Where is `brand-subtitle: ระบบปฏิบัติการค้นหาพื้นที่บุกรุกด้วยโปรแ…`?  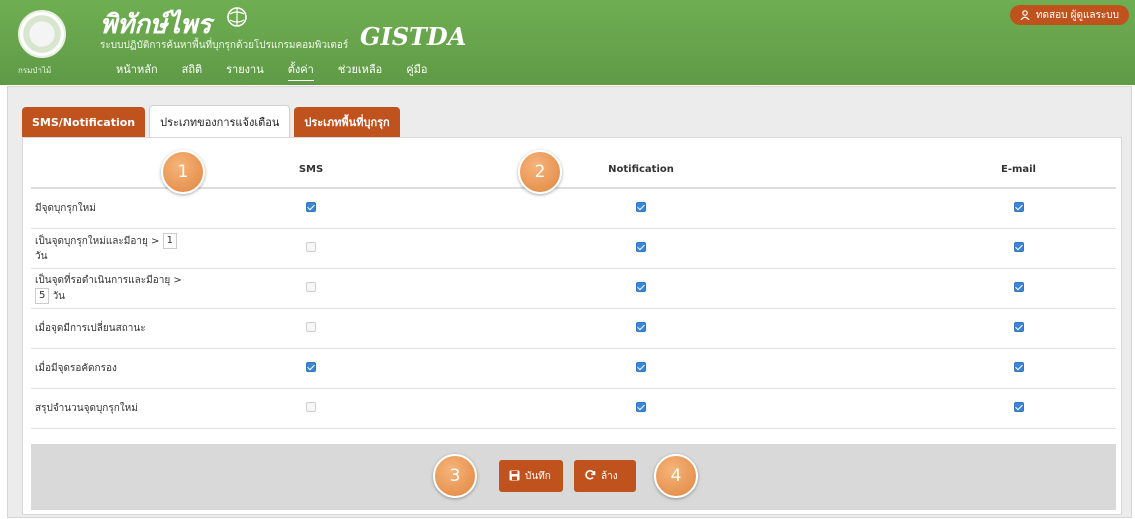 brand-subtitle: ระบบปฏิบัติการค้นหาพื้นที่บุกรุกด้วยโปรแ… is located at coordinates (224, 45).